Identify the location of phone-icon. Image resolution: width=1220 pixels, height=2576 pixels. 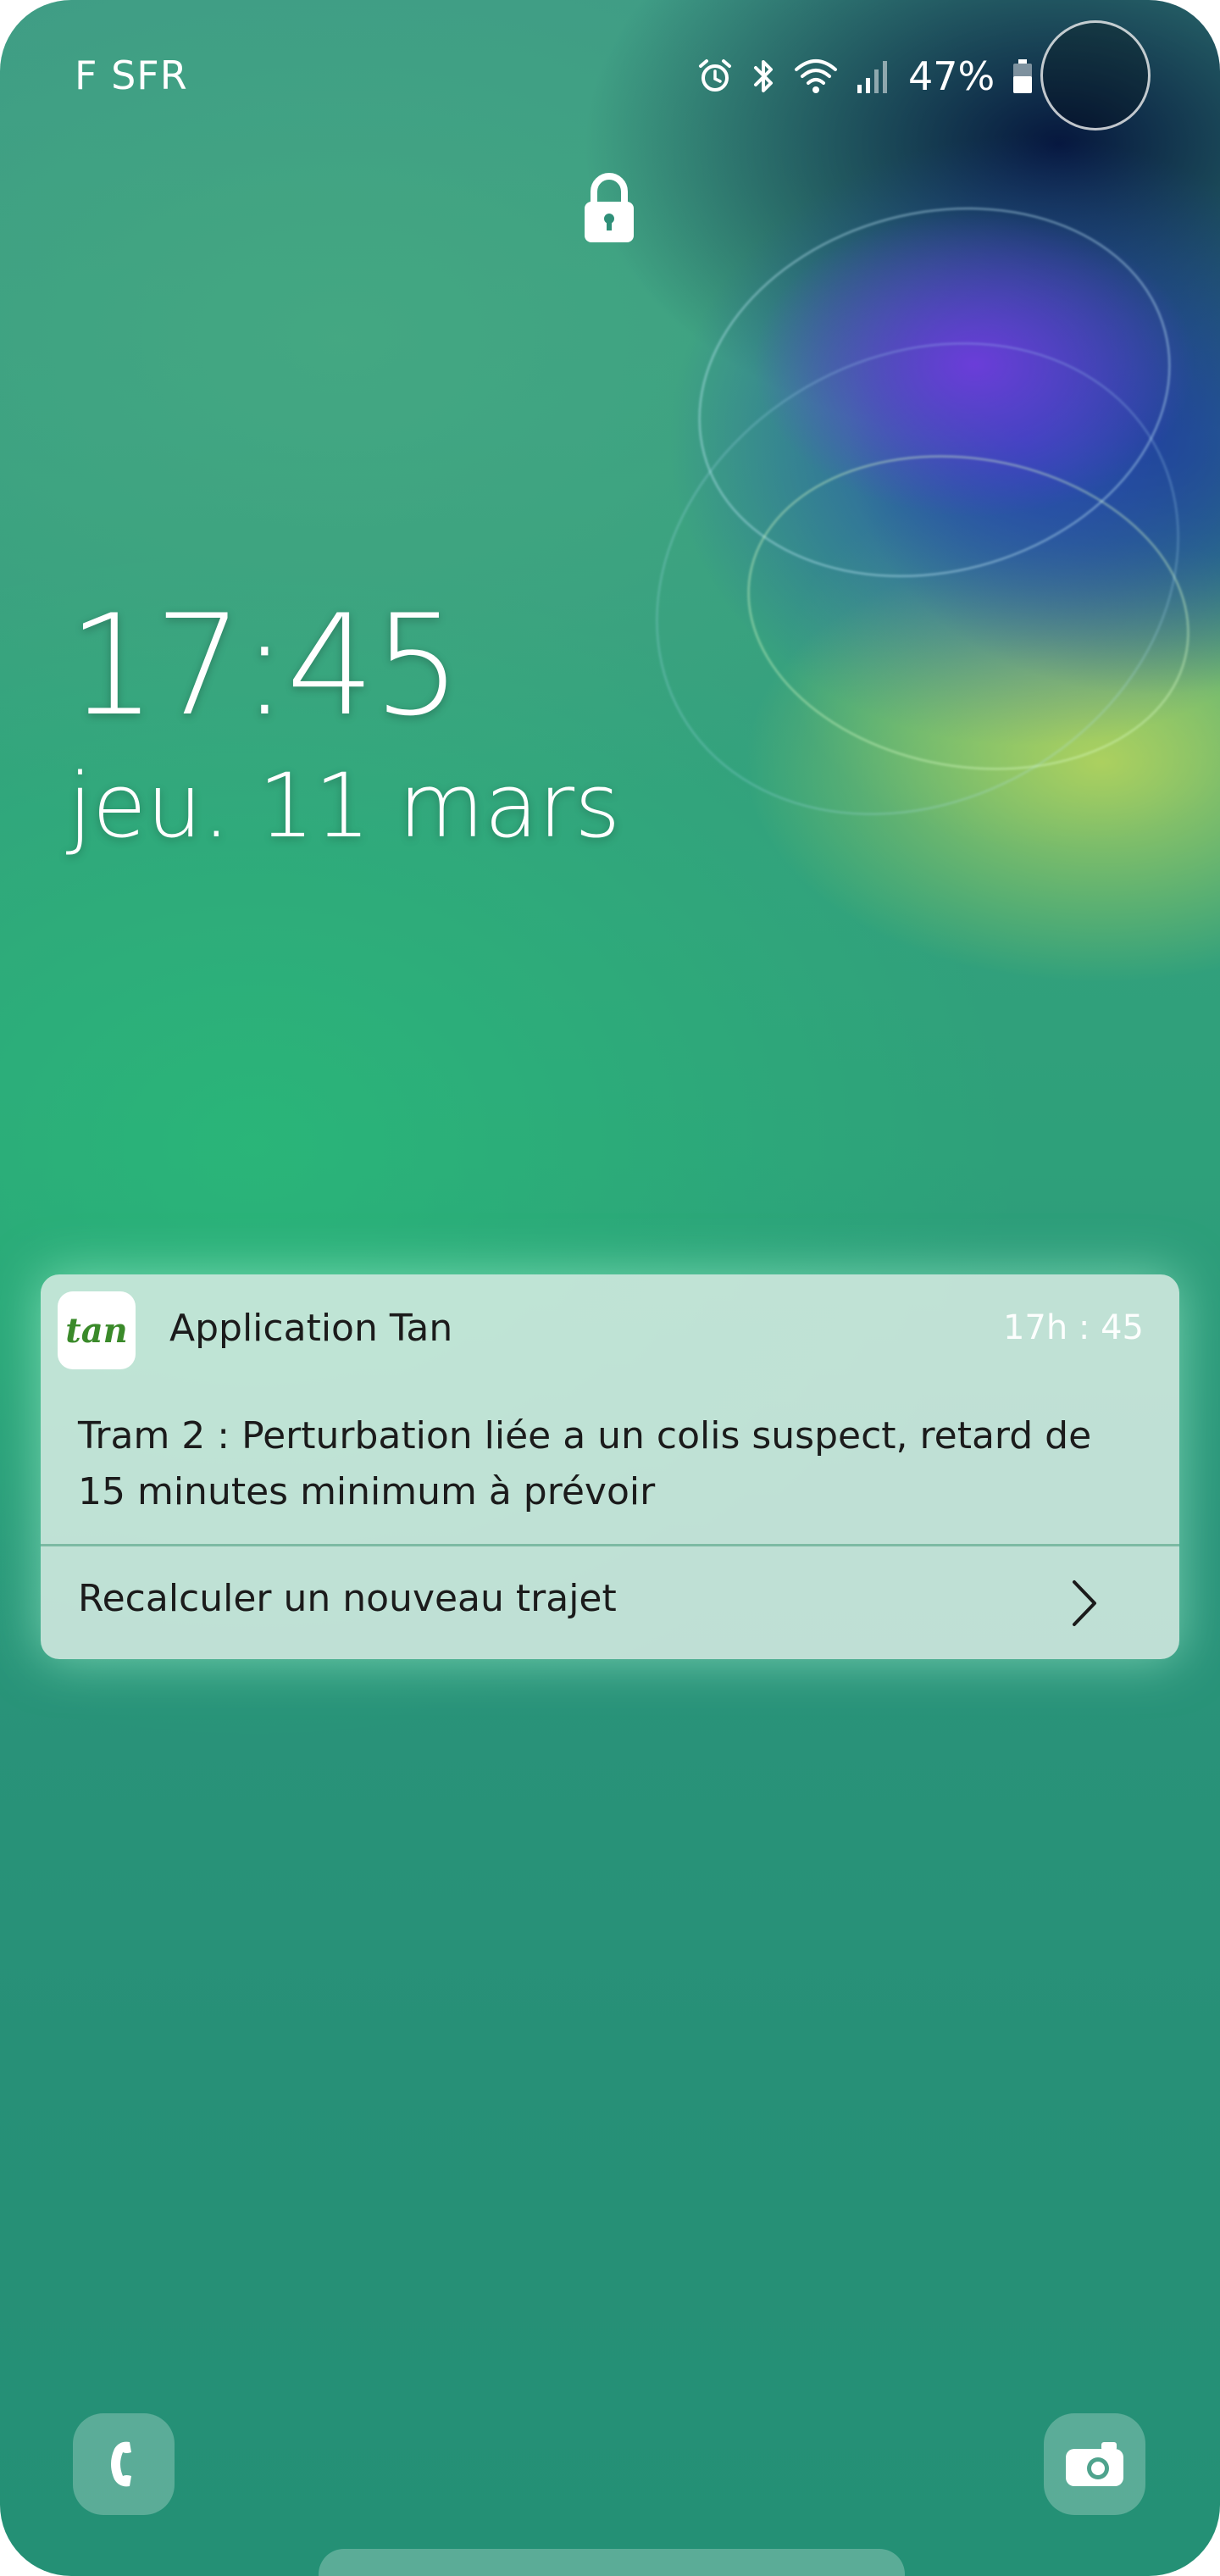
(121, 2464).